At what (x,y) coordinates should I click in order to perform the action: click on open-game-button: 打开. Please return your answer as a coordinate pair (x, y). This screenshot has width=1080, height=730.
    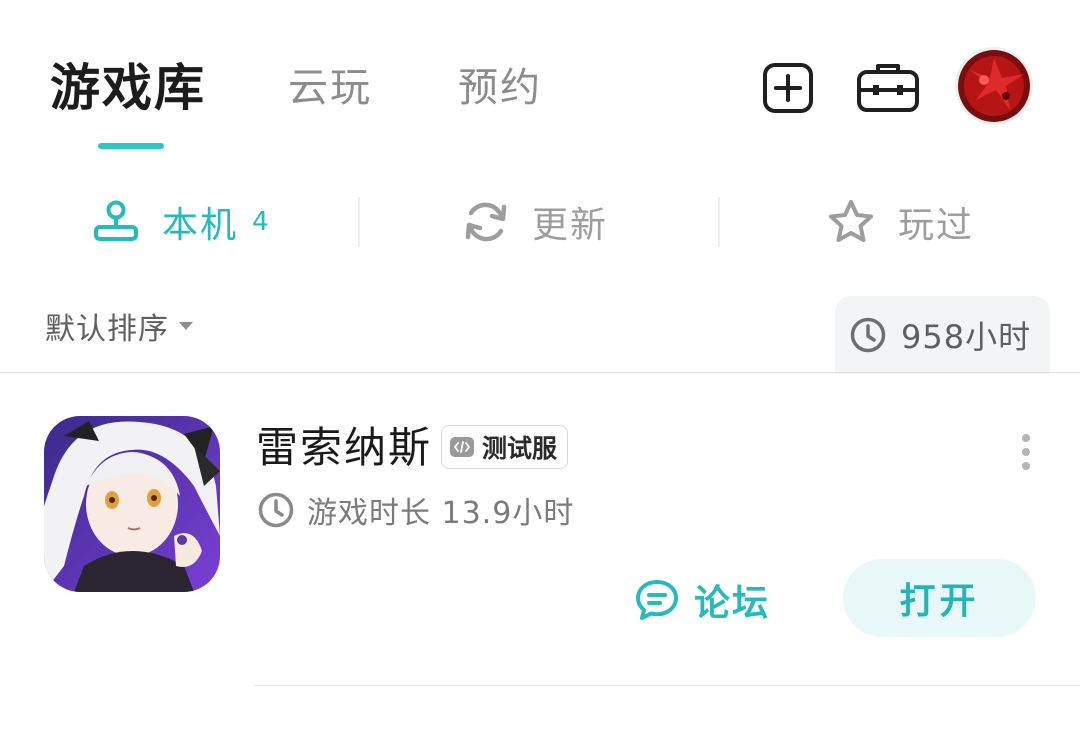
    Looking at the image, I should click on (939, 598).